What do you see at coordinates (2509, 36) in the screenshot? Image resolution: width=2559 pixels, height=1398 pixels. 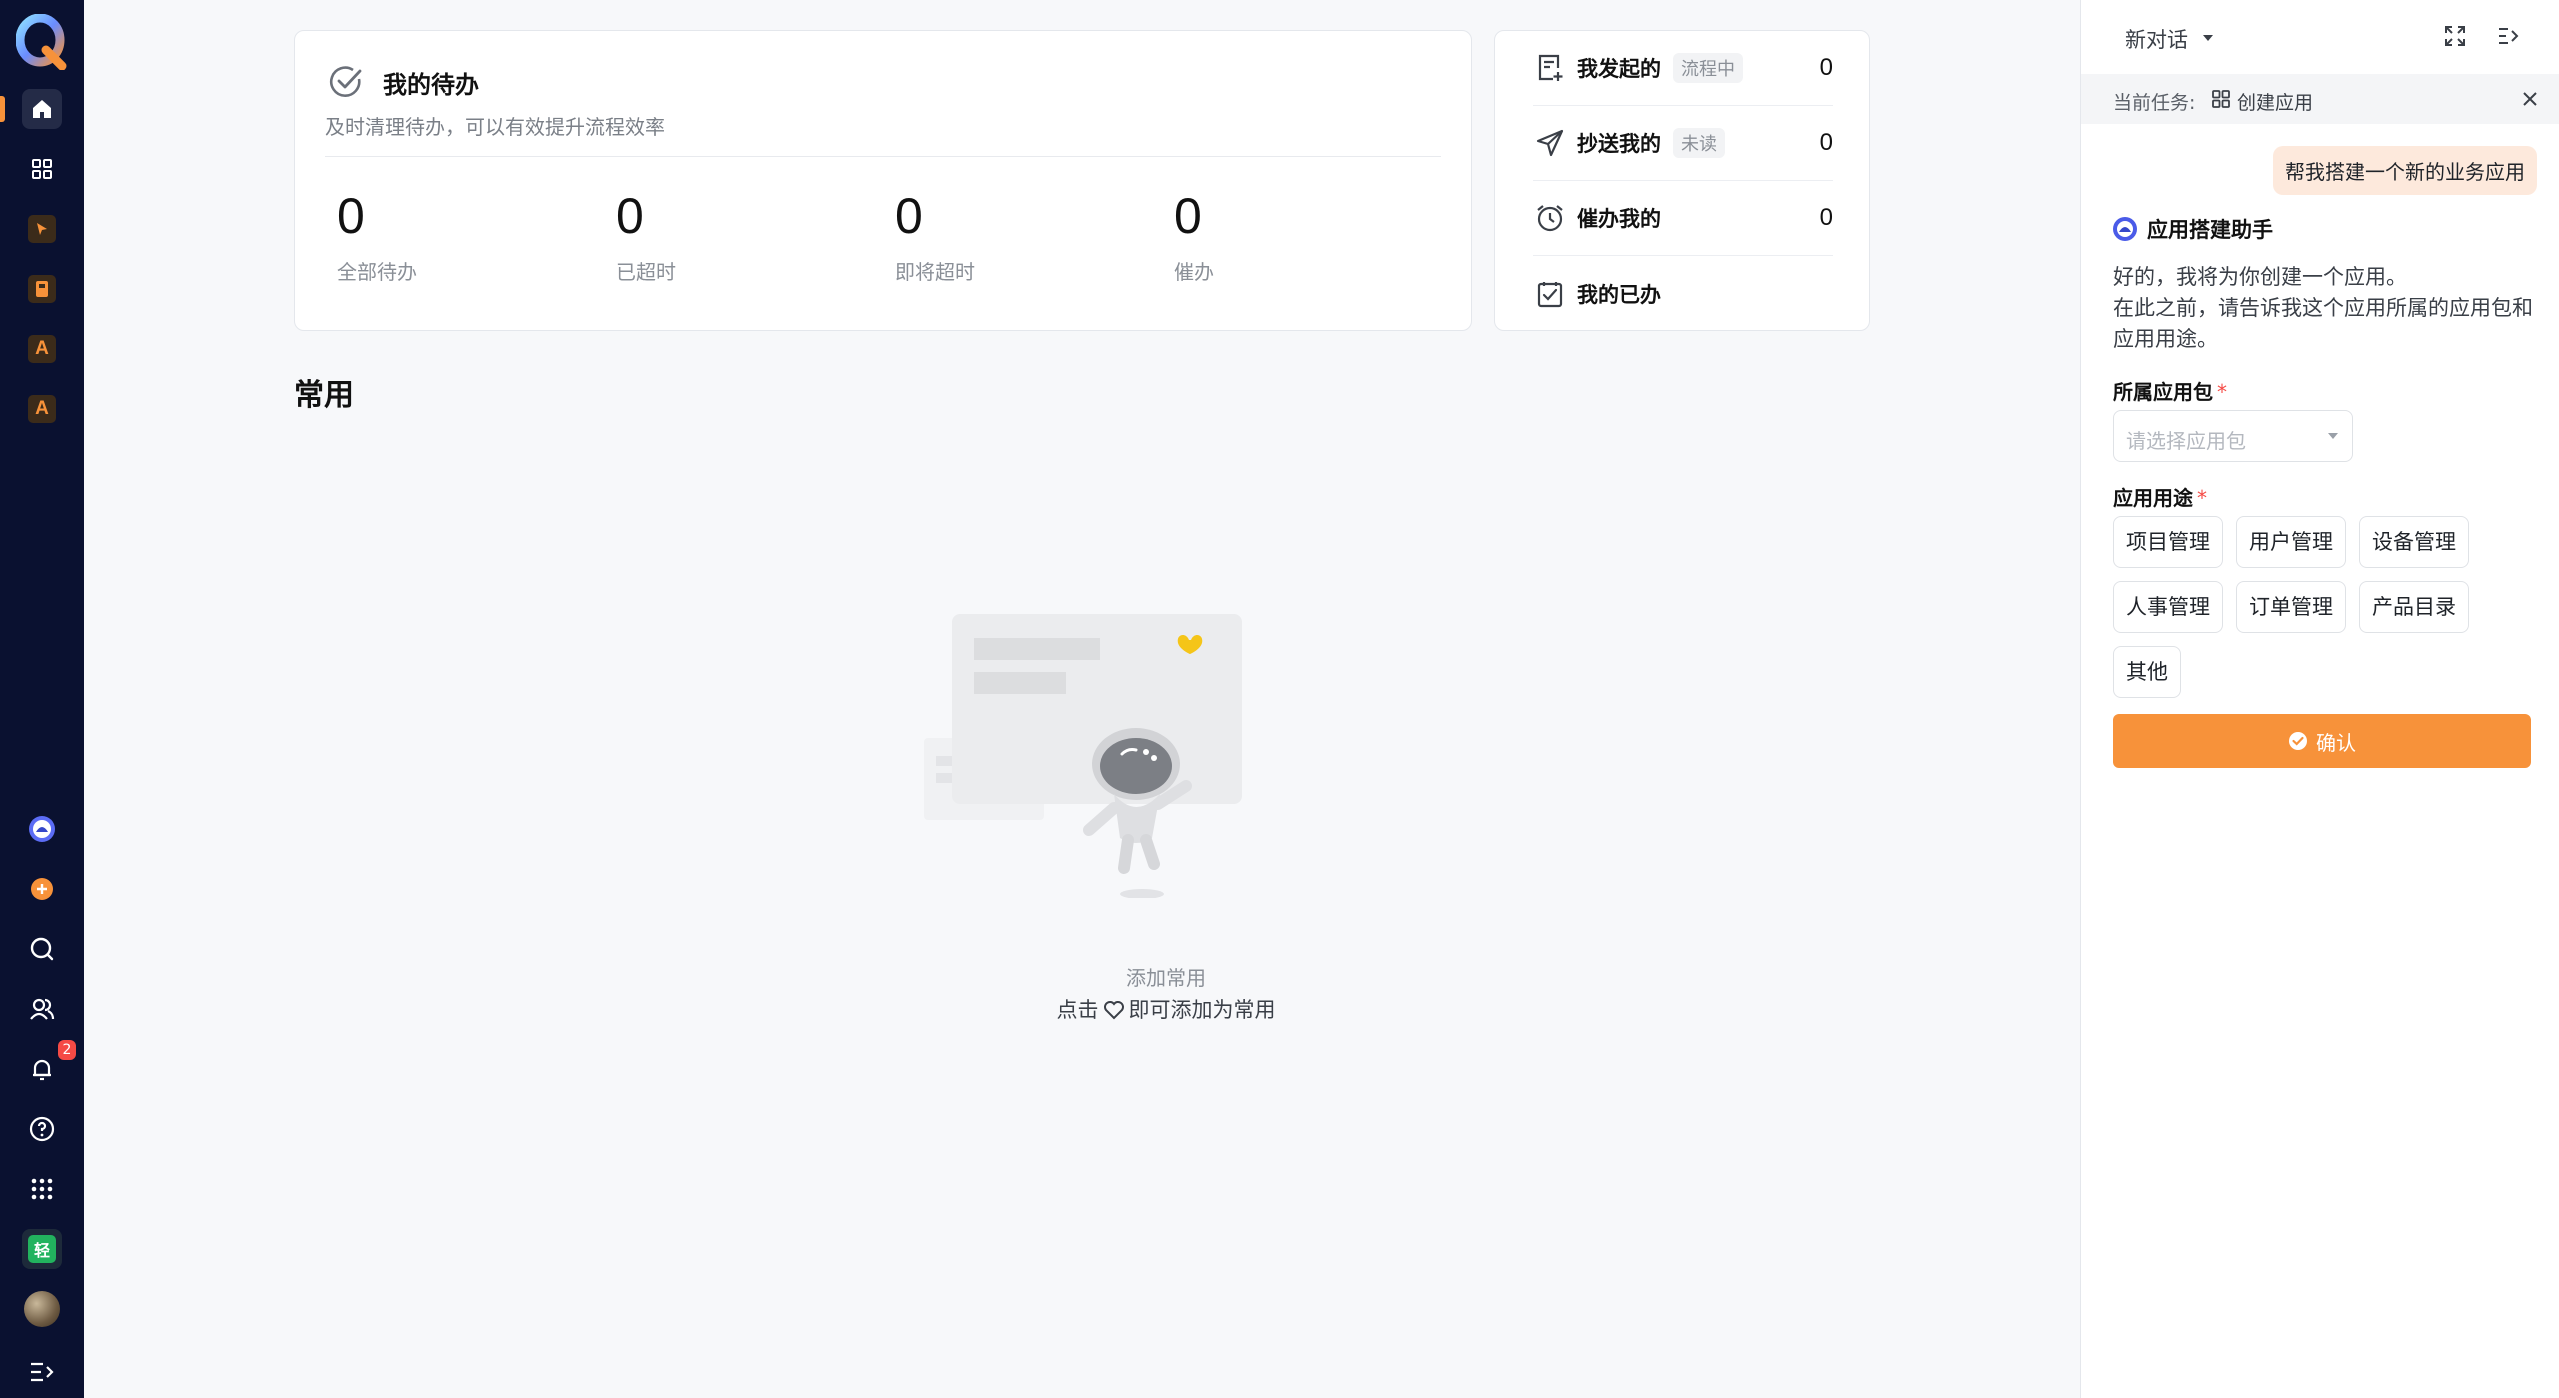 I see `collapse-panel-icon` at bounding box center [2509, 36].